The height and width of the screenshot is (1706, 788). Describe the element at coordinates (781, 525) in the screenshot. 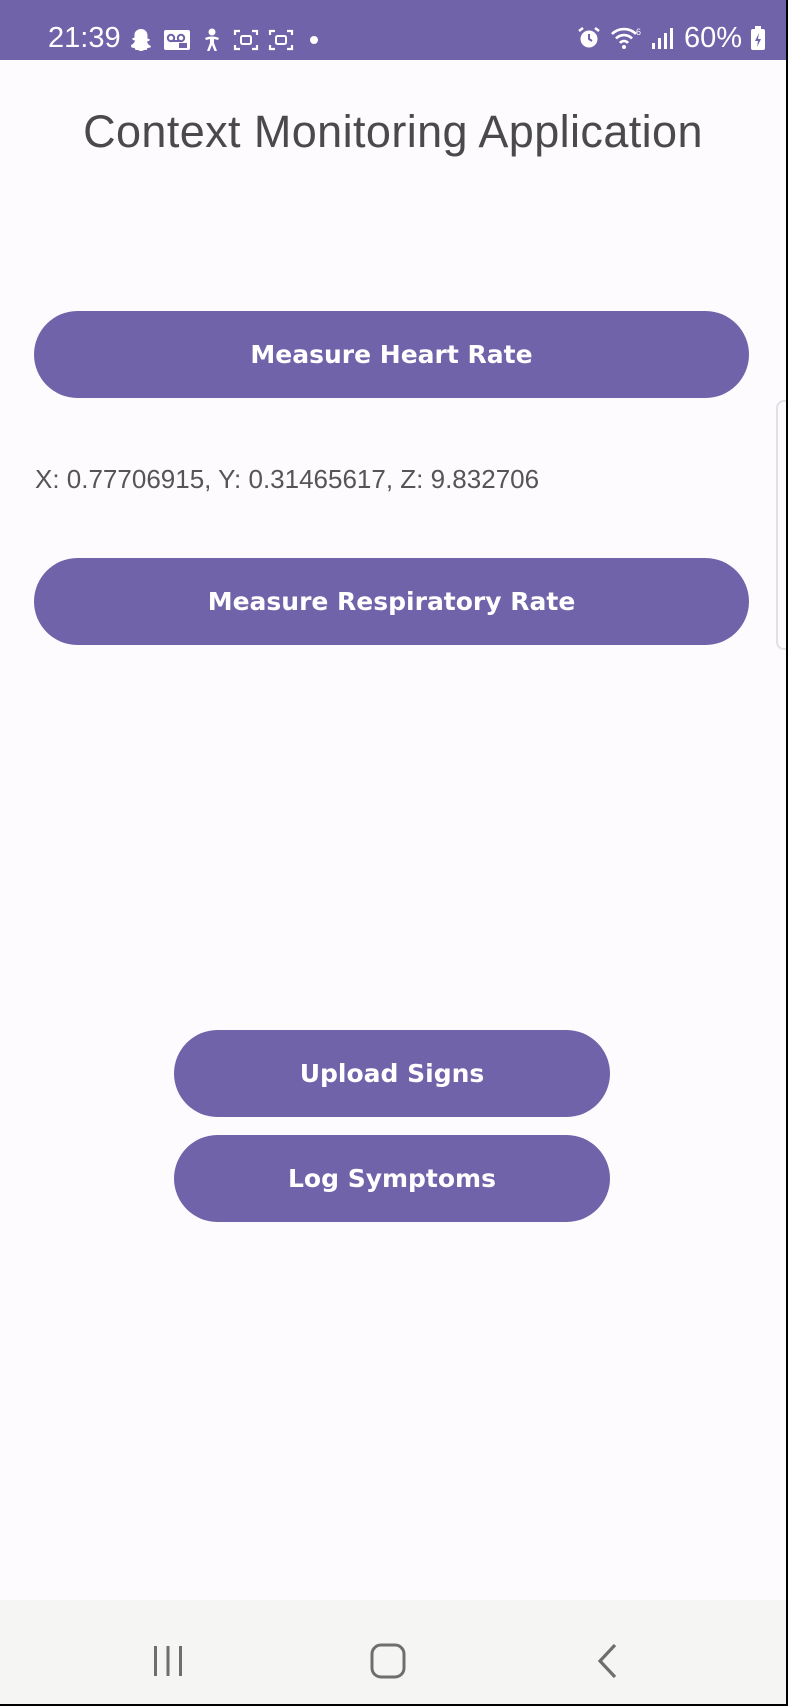

I see `scroll-indicator` at that location.